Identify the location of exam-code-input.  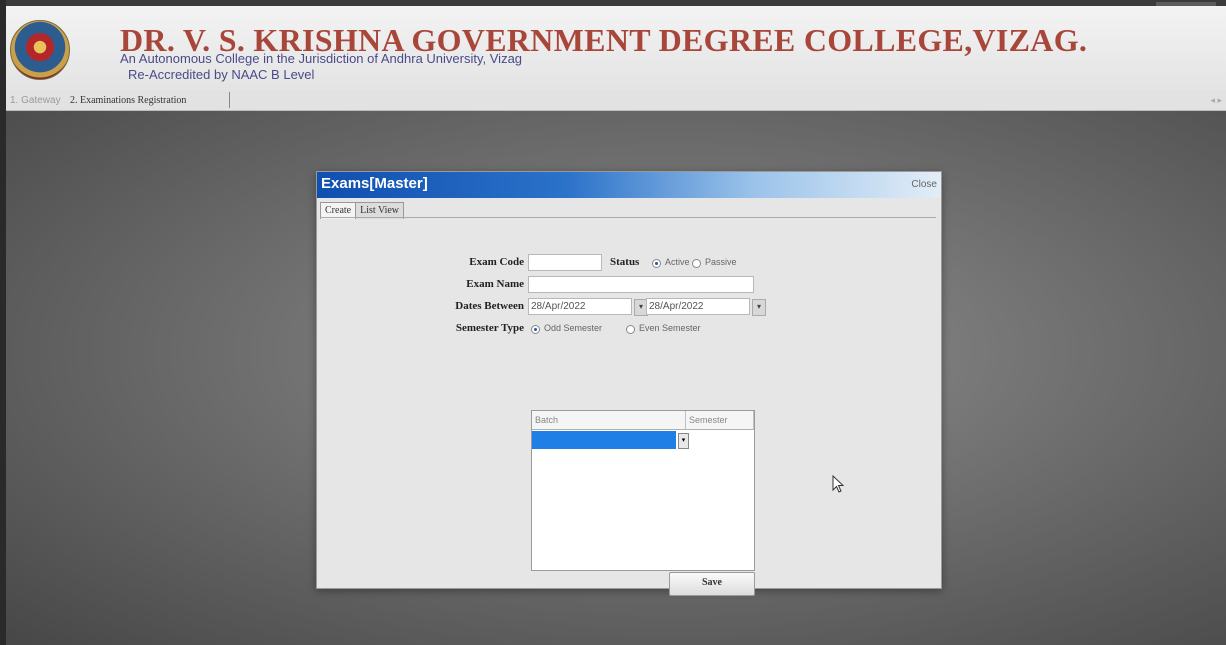
(565, 262).